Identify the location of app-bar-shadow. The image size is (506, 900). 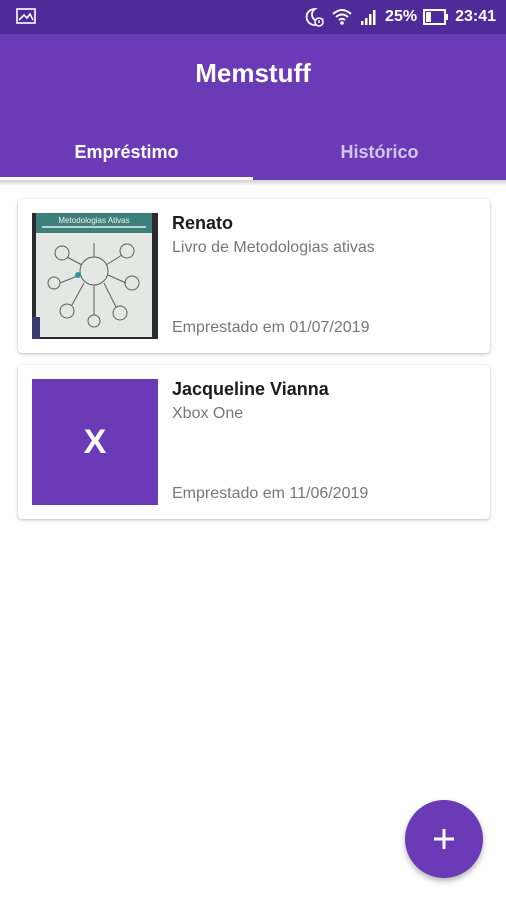
(253, 183).